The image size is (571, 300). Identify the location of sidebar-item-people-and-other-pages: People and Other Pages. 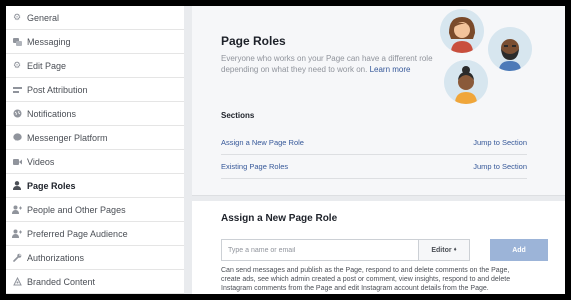
(95, 210).